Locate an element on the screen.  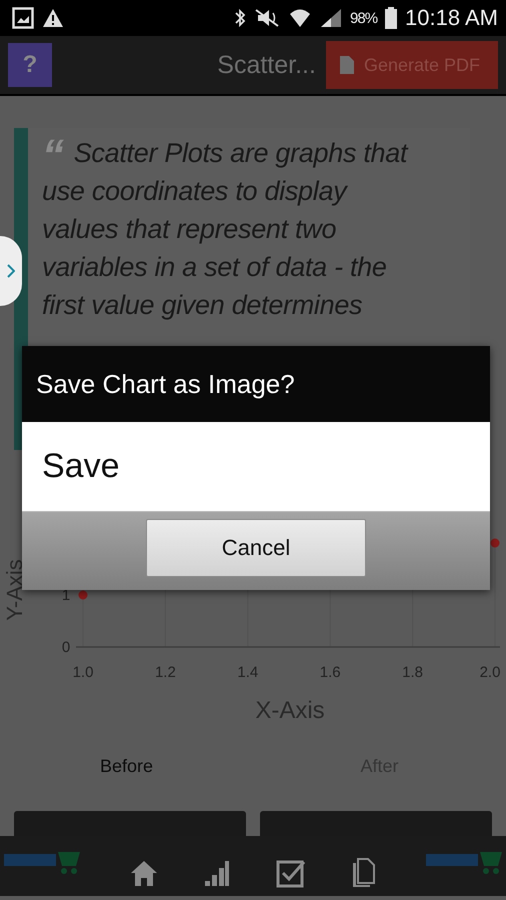
x-tick-label: 2.0 is located at coordinates (490, 672).